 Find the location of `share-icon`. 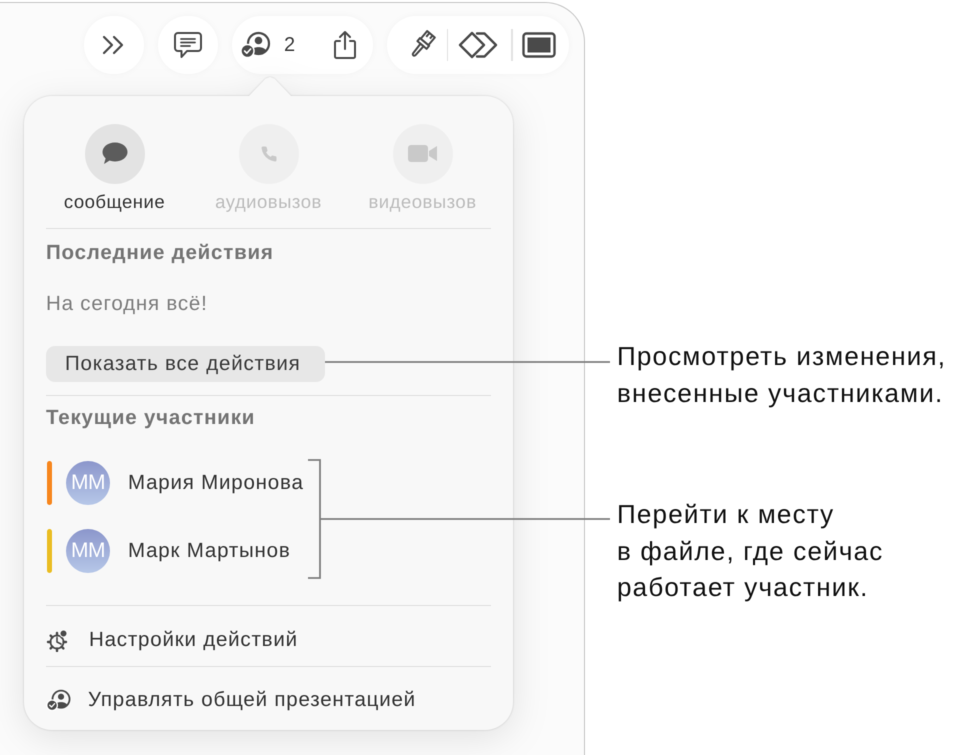

share-icon is located at coordinates (345, 45).